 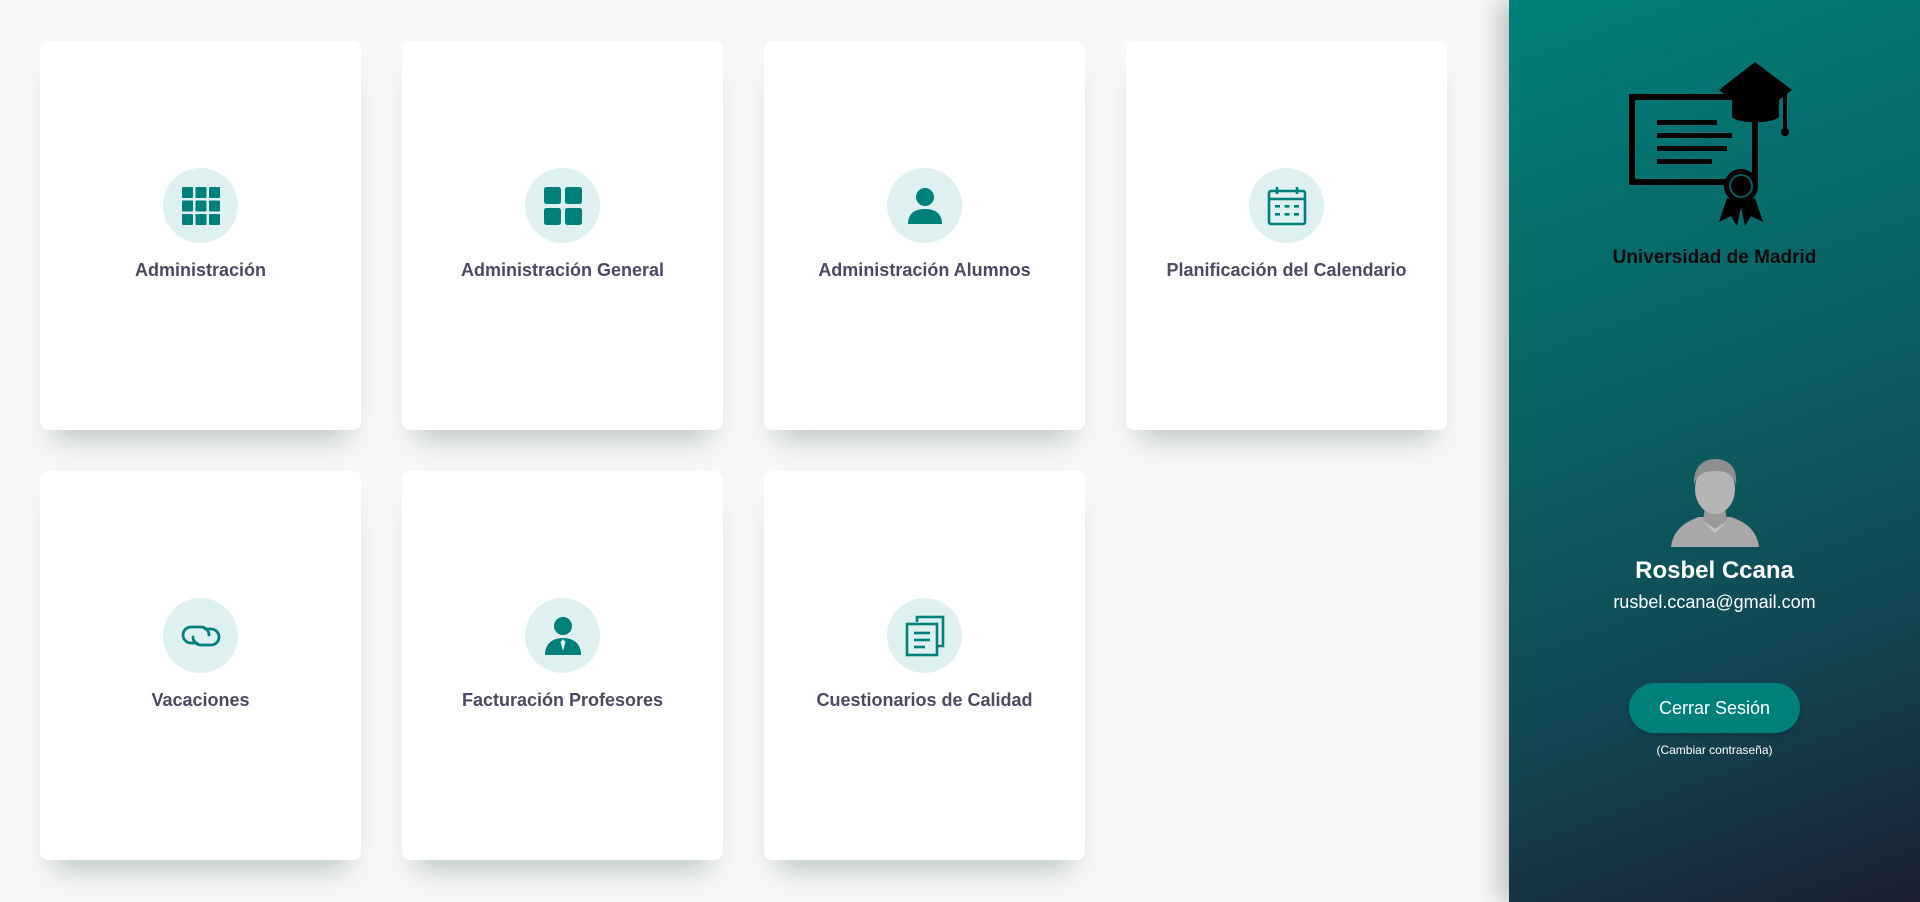 I want to click on user-email: rusbel.ccana@gmail.com, so click(x=1714, y=602).